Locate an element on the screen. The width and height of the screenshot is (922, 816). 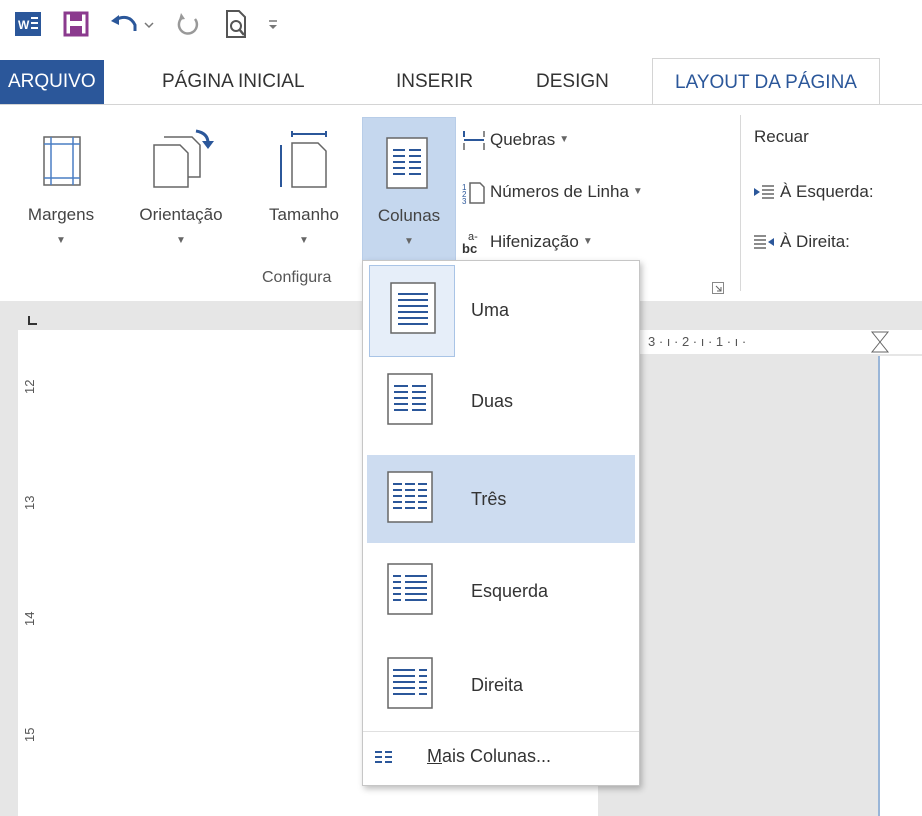
columns-icon is located at coordinates (407, 163).